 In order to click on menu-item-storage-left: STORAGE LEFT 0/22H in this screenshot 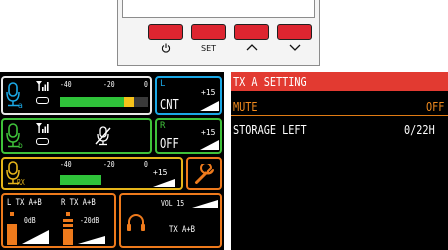, I will do `click(339, 130)`.